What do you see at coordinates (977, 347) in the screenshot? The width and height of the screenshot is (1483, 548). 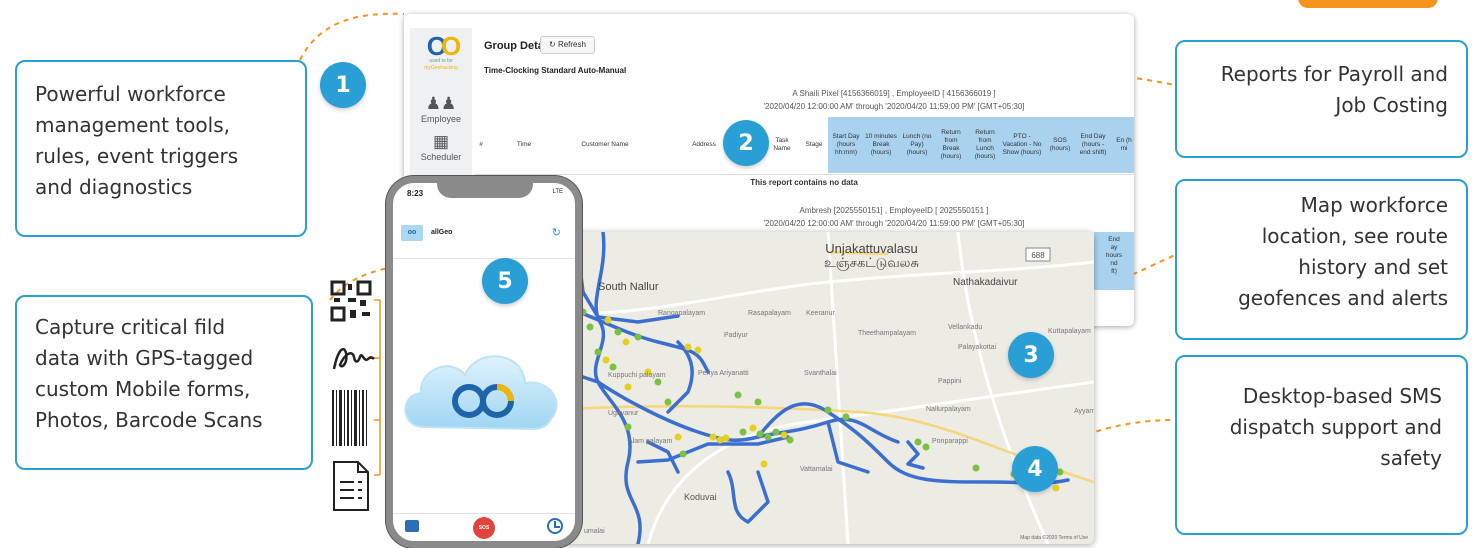 I see `map-label: Palayakottai` at bounding box center [977, 347].